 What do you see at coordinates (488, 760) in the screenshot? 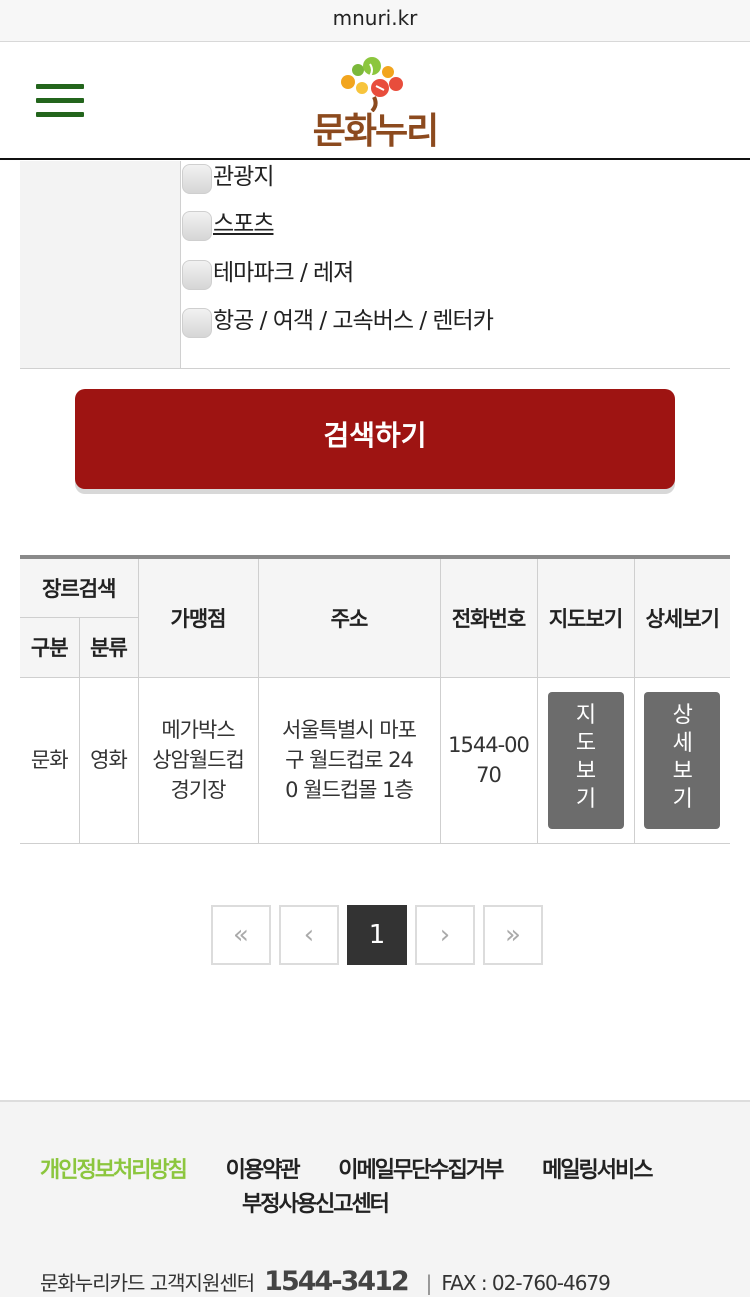
I see `phone-cell: 1544-00 70` at bounding box center [488, 760].